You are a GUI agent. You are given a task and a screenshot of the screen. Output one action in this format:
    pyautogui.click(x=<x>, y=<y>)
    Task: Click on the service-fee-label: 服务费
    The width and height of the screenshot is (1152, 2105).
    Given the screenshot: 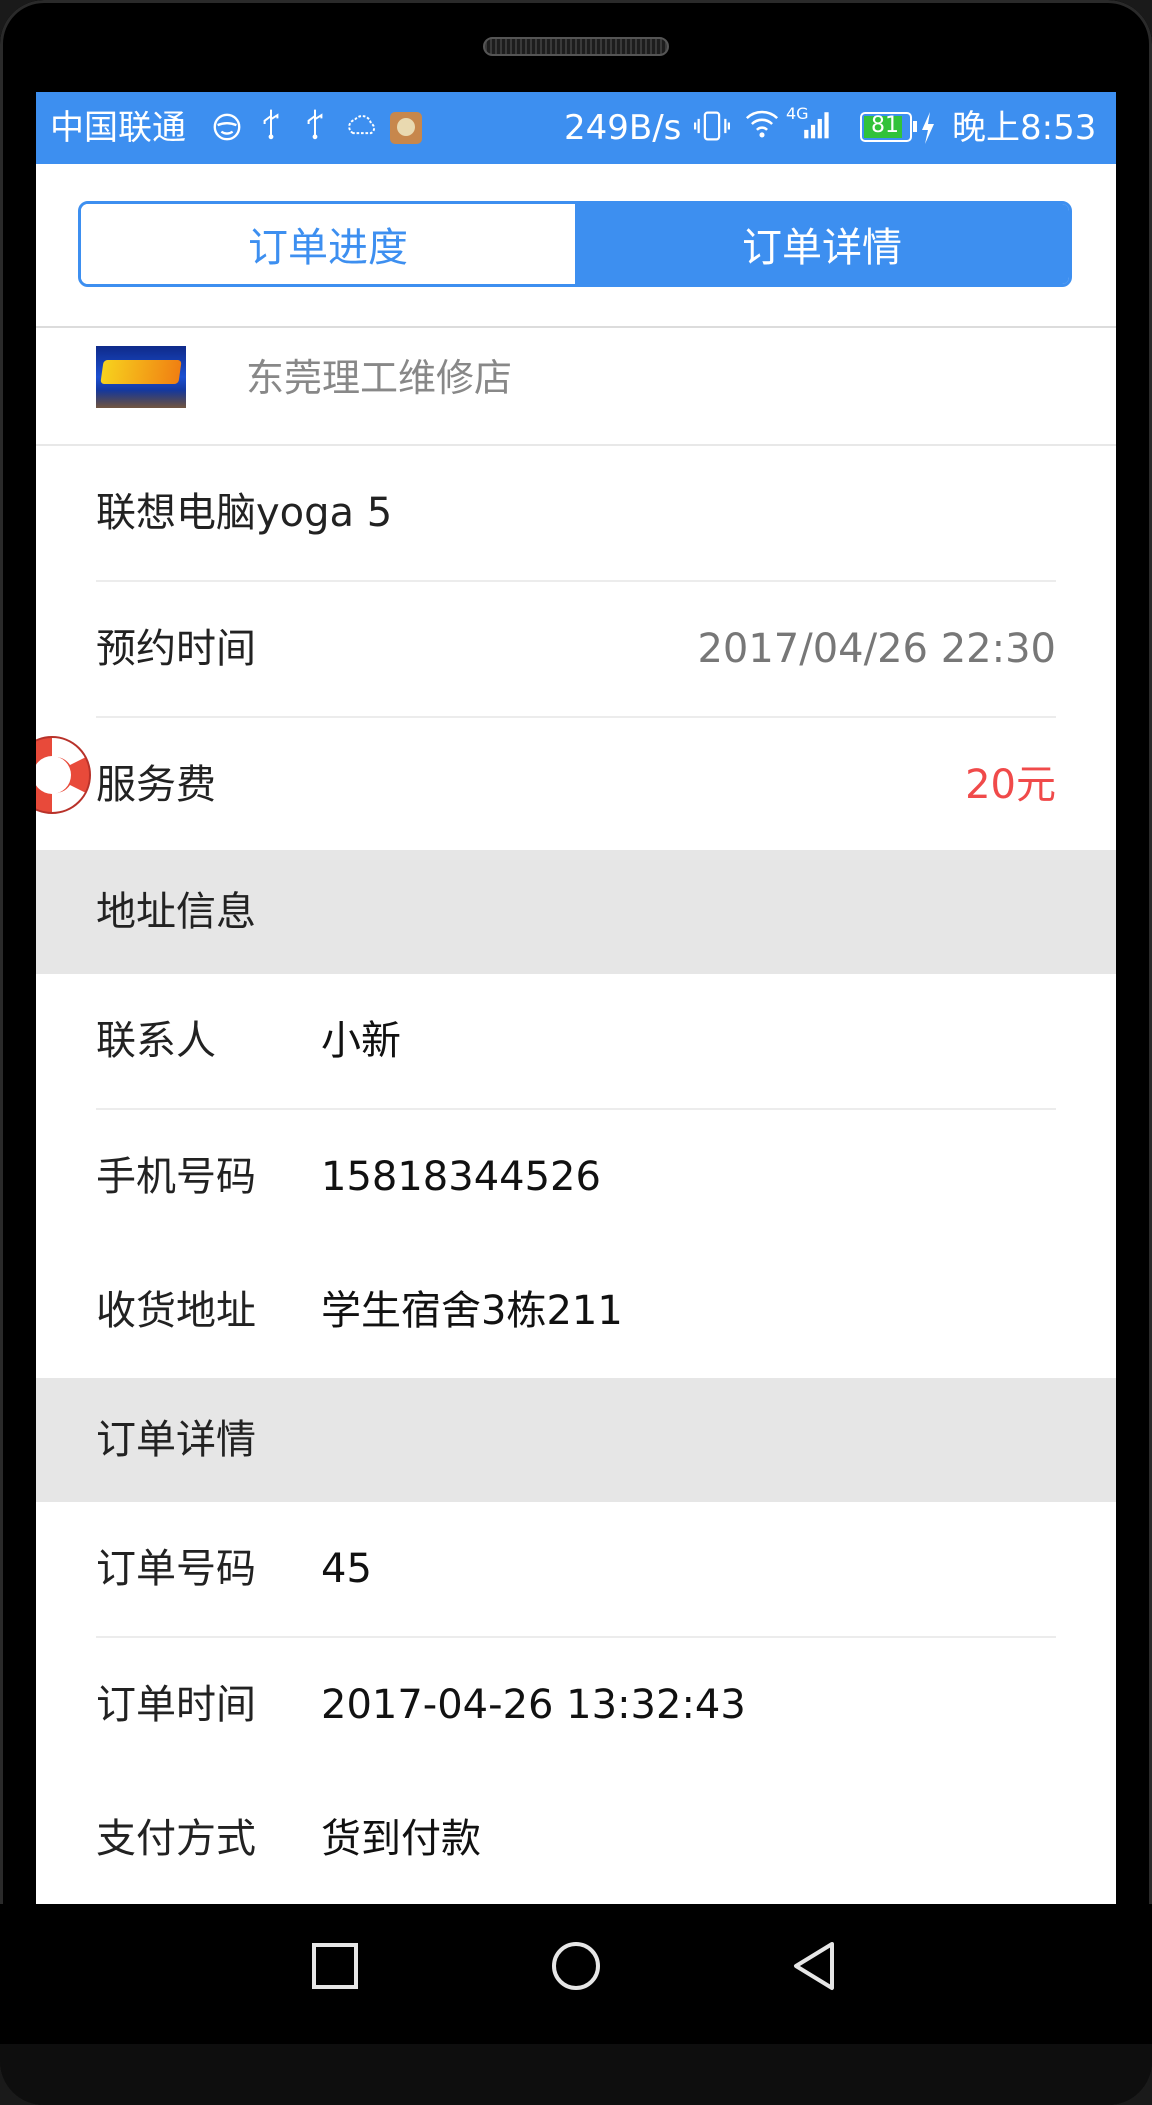 What is the action you would take?
    pyautogui.click(x=156, y=785)
    